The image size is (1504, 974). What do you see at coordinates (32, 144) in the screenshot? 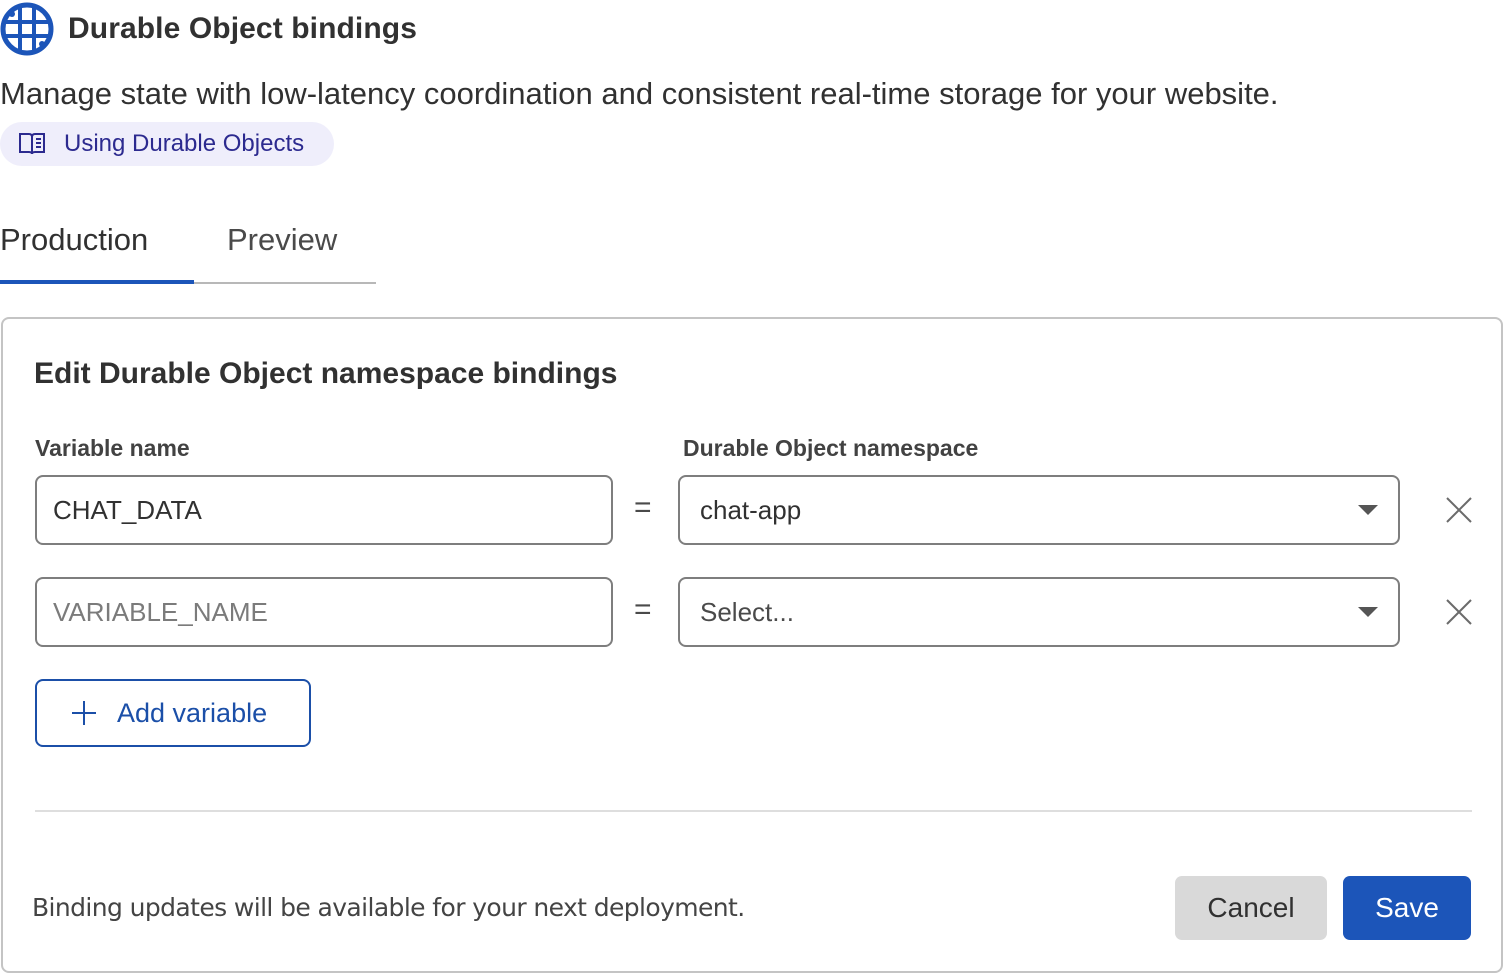
I see `book-icon` at bounding box center [32, 144].